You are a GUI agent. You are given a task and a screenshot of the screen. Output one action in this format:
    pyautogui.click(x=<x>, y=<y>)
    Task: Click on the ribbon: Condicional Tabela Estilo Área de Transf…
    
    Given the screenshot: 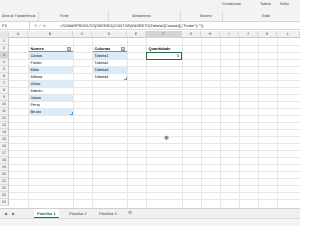 What is the action you would take?
    pyautogui.click(x=150, y=11)
    